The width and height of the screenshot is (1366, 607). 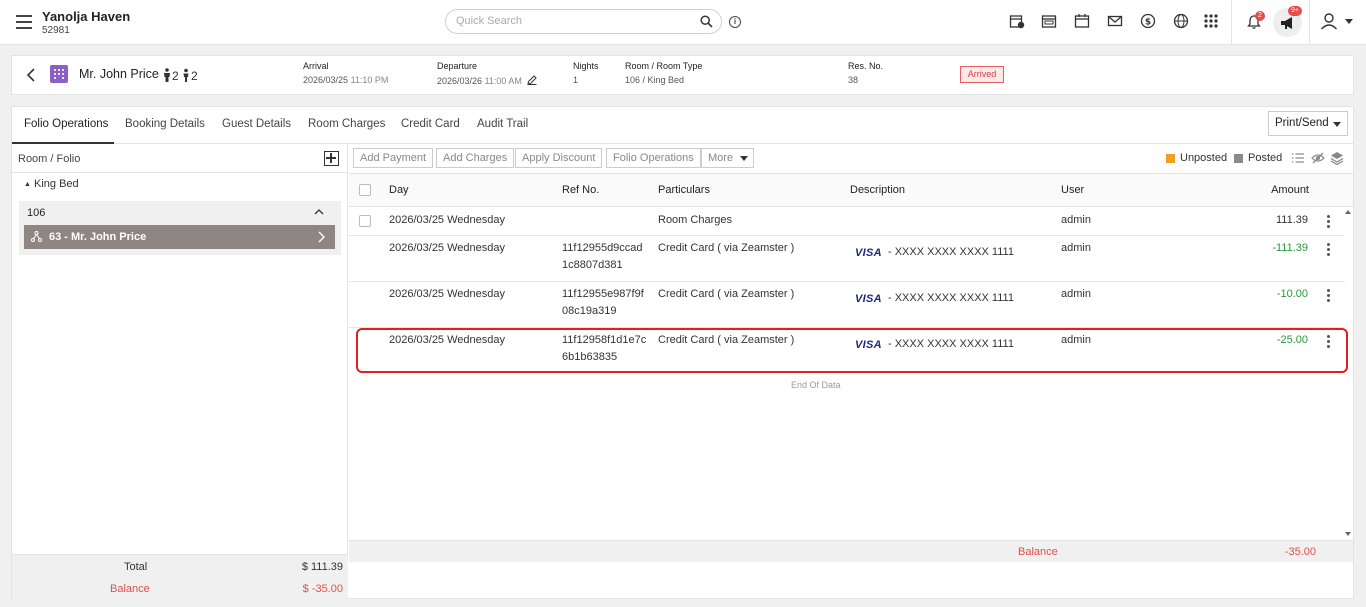 What do you see at coordinates (1291, 220) in the screenshot?
I see `row-amount: 111.39` at bounding box center [1291, 220].